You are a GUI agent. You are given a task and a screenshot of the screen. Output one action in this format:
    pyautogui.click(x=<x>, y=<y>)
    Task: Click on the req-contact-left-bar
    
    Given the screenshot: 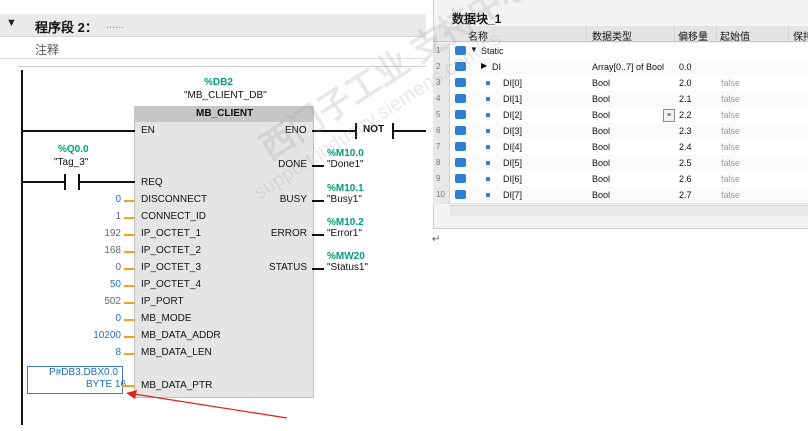 What is the action you would take?
    pyautogui.click(x=65, y=182)
    